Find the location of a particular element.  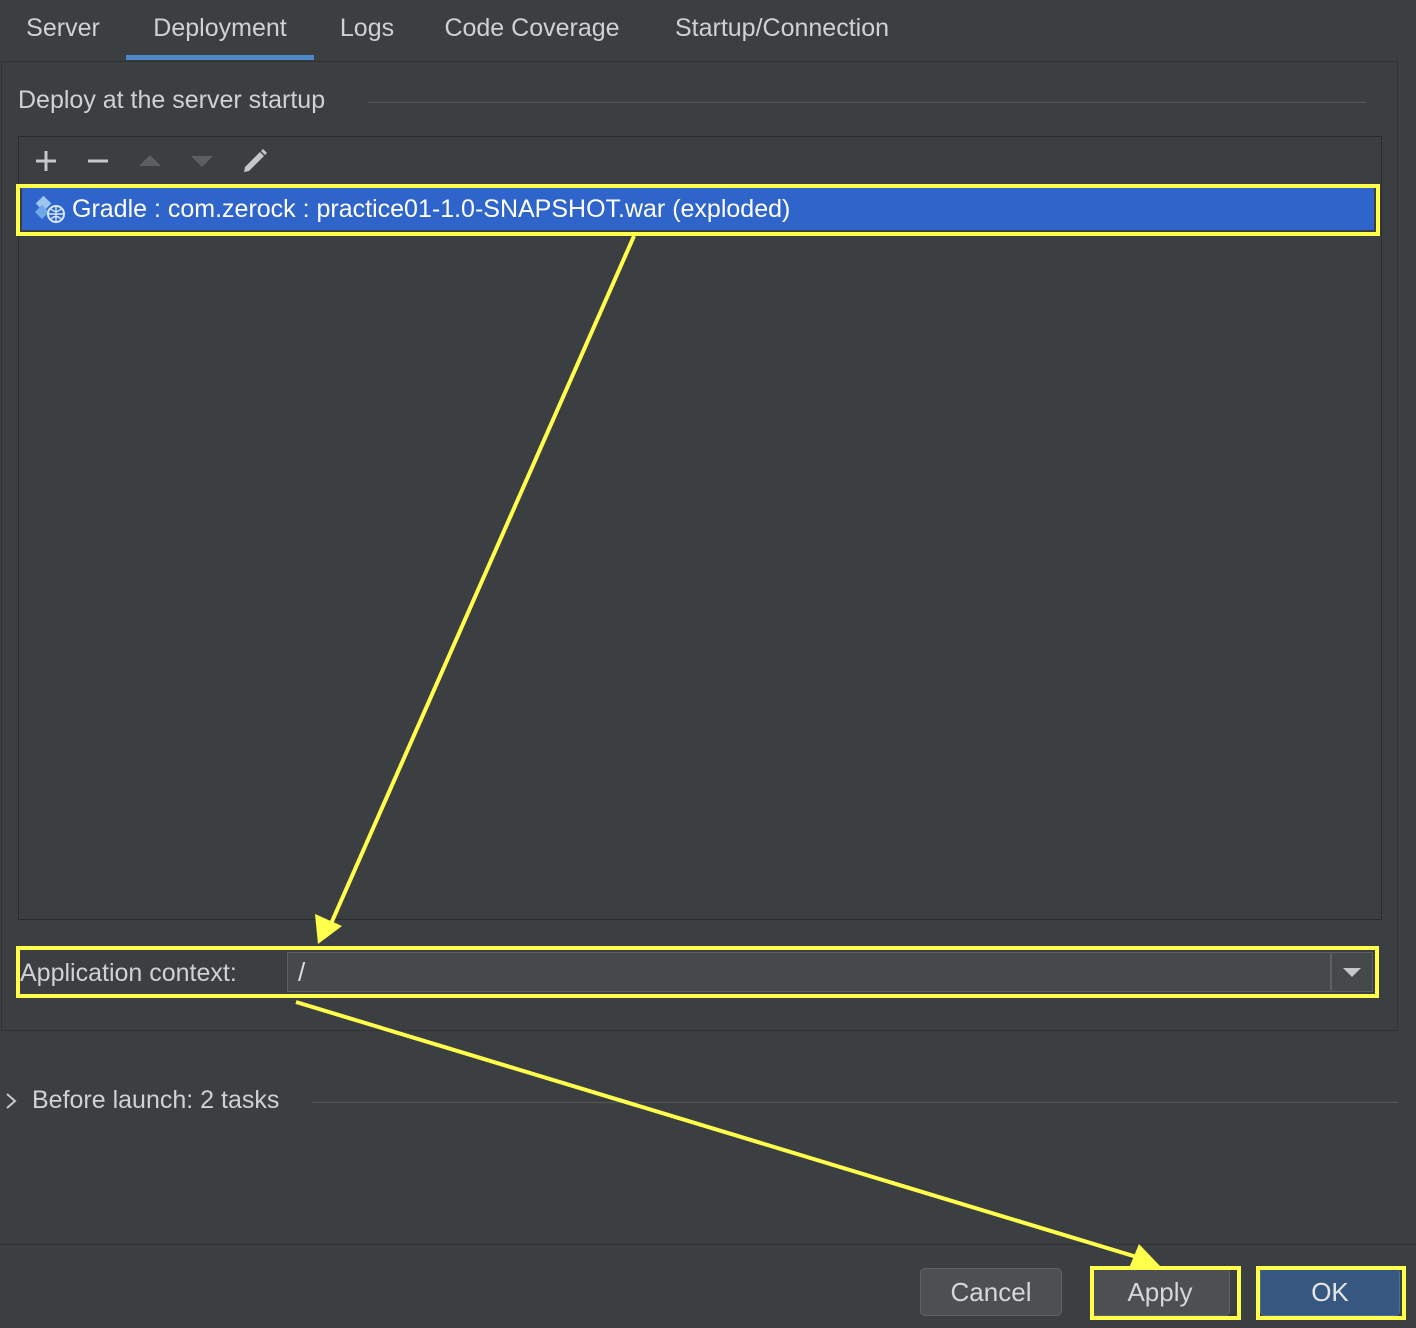

move-down-button is located at coordinates (202, 161).